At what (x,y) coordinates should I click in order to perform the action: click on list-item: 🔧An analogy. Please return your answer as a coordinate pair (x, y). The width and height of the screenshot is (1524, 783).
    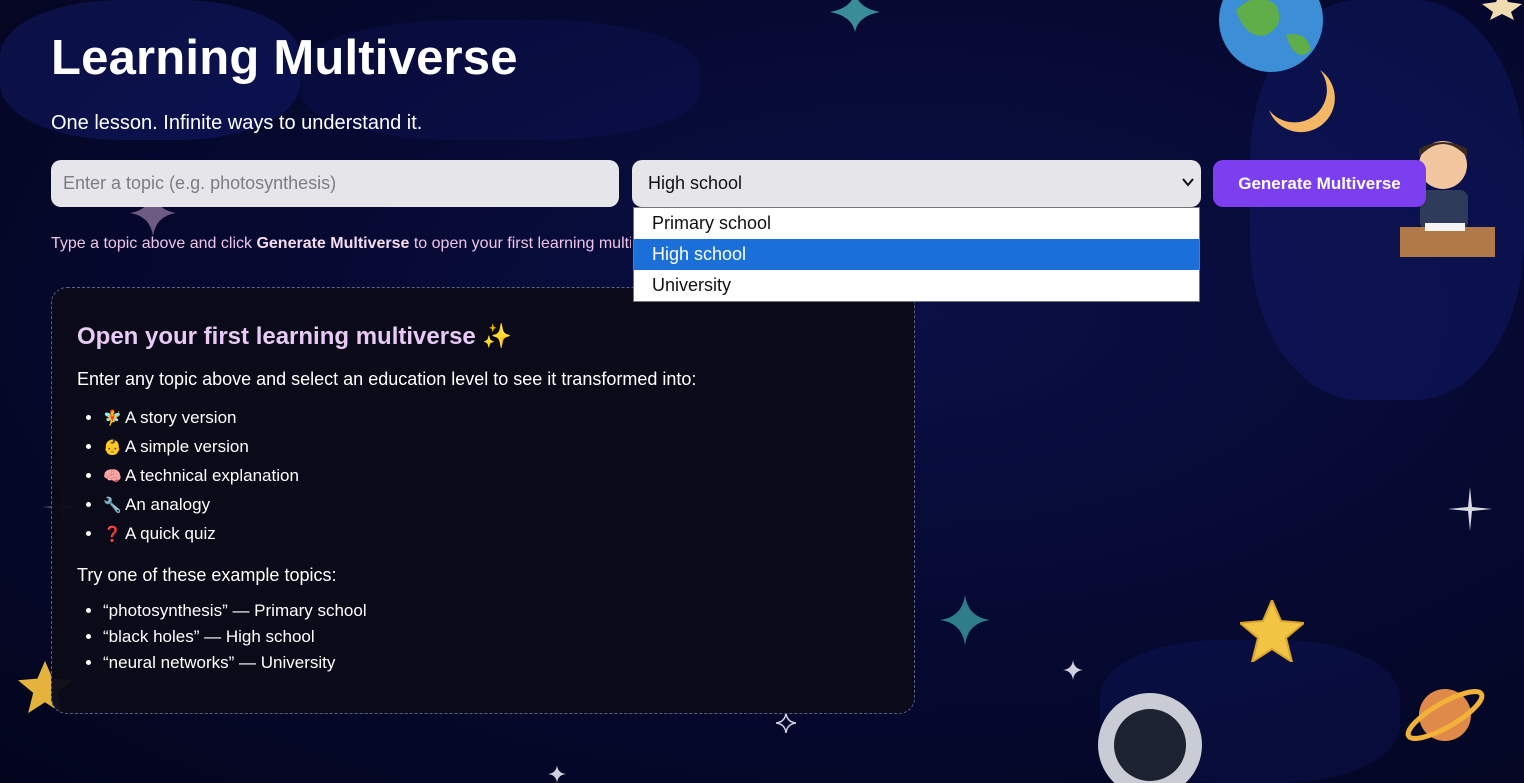
    Looking at the image, I should click on (496, 509).